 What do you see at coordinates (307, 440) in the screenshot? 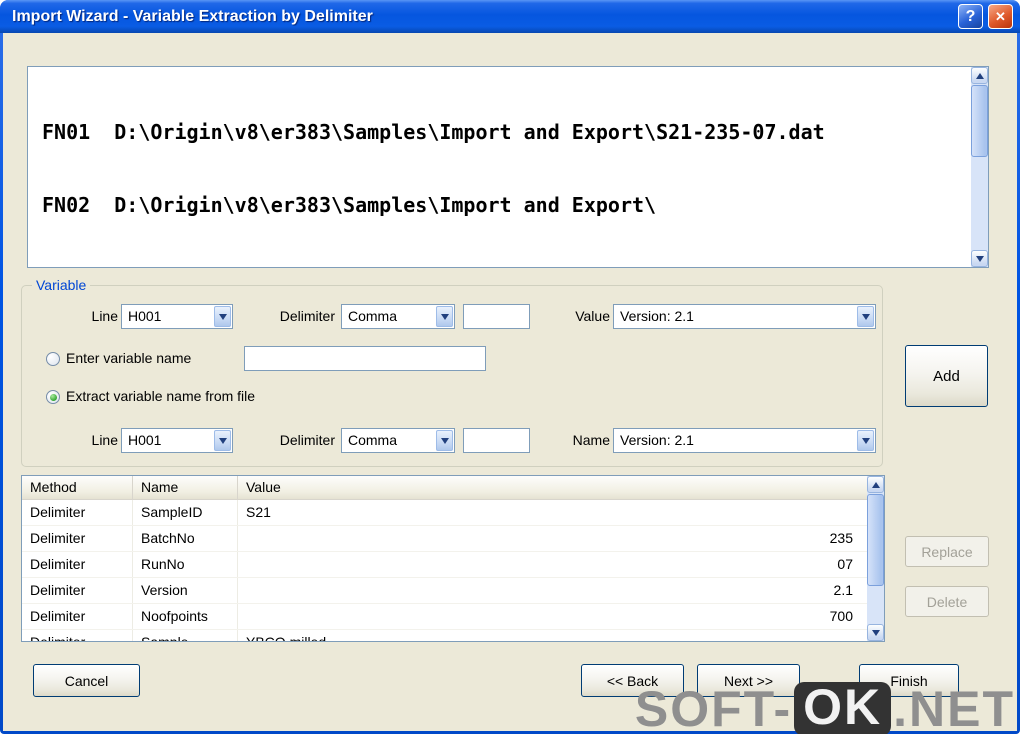
I see `delimiter-label-2: Delimiter` at bounding box center [307, 440].